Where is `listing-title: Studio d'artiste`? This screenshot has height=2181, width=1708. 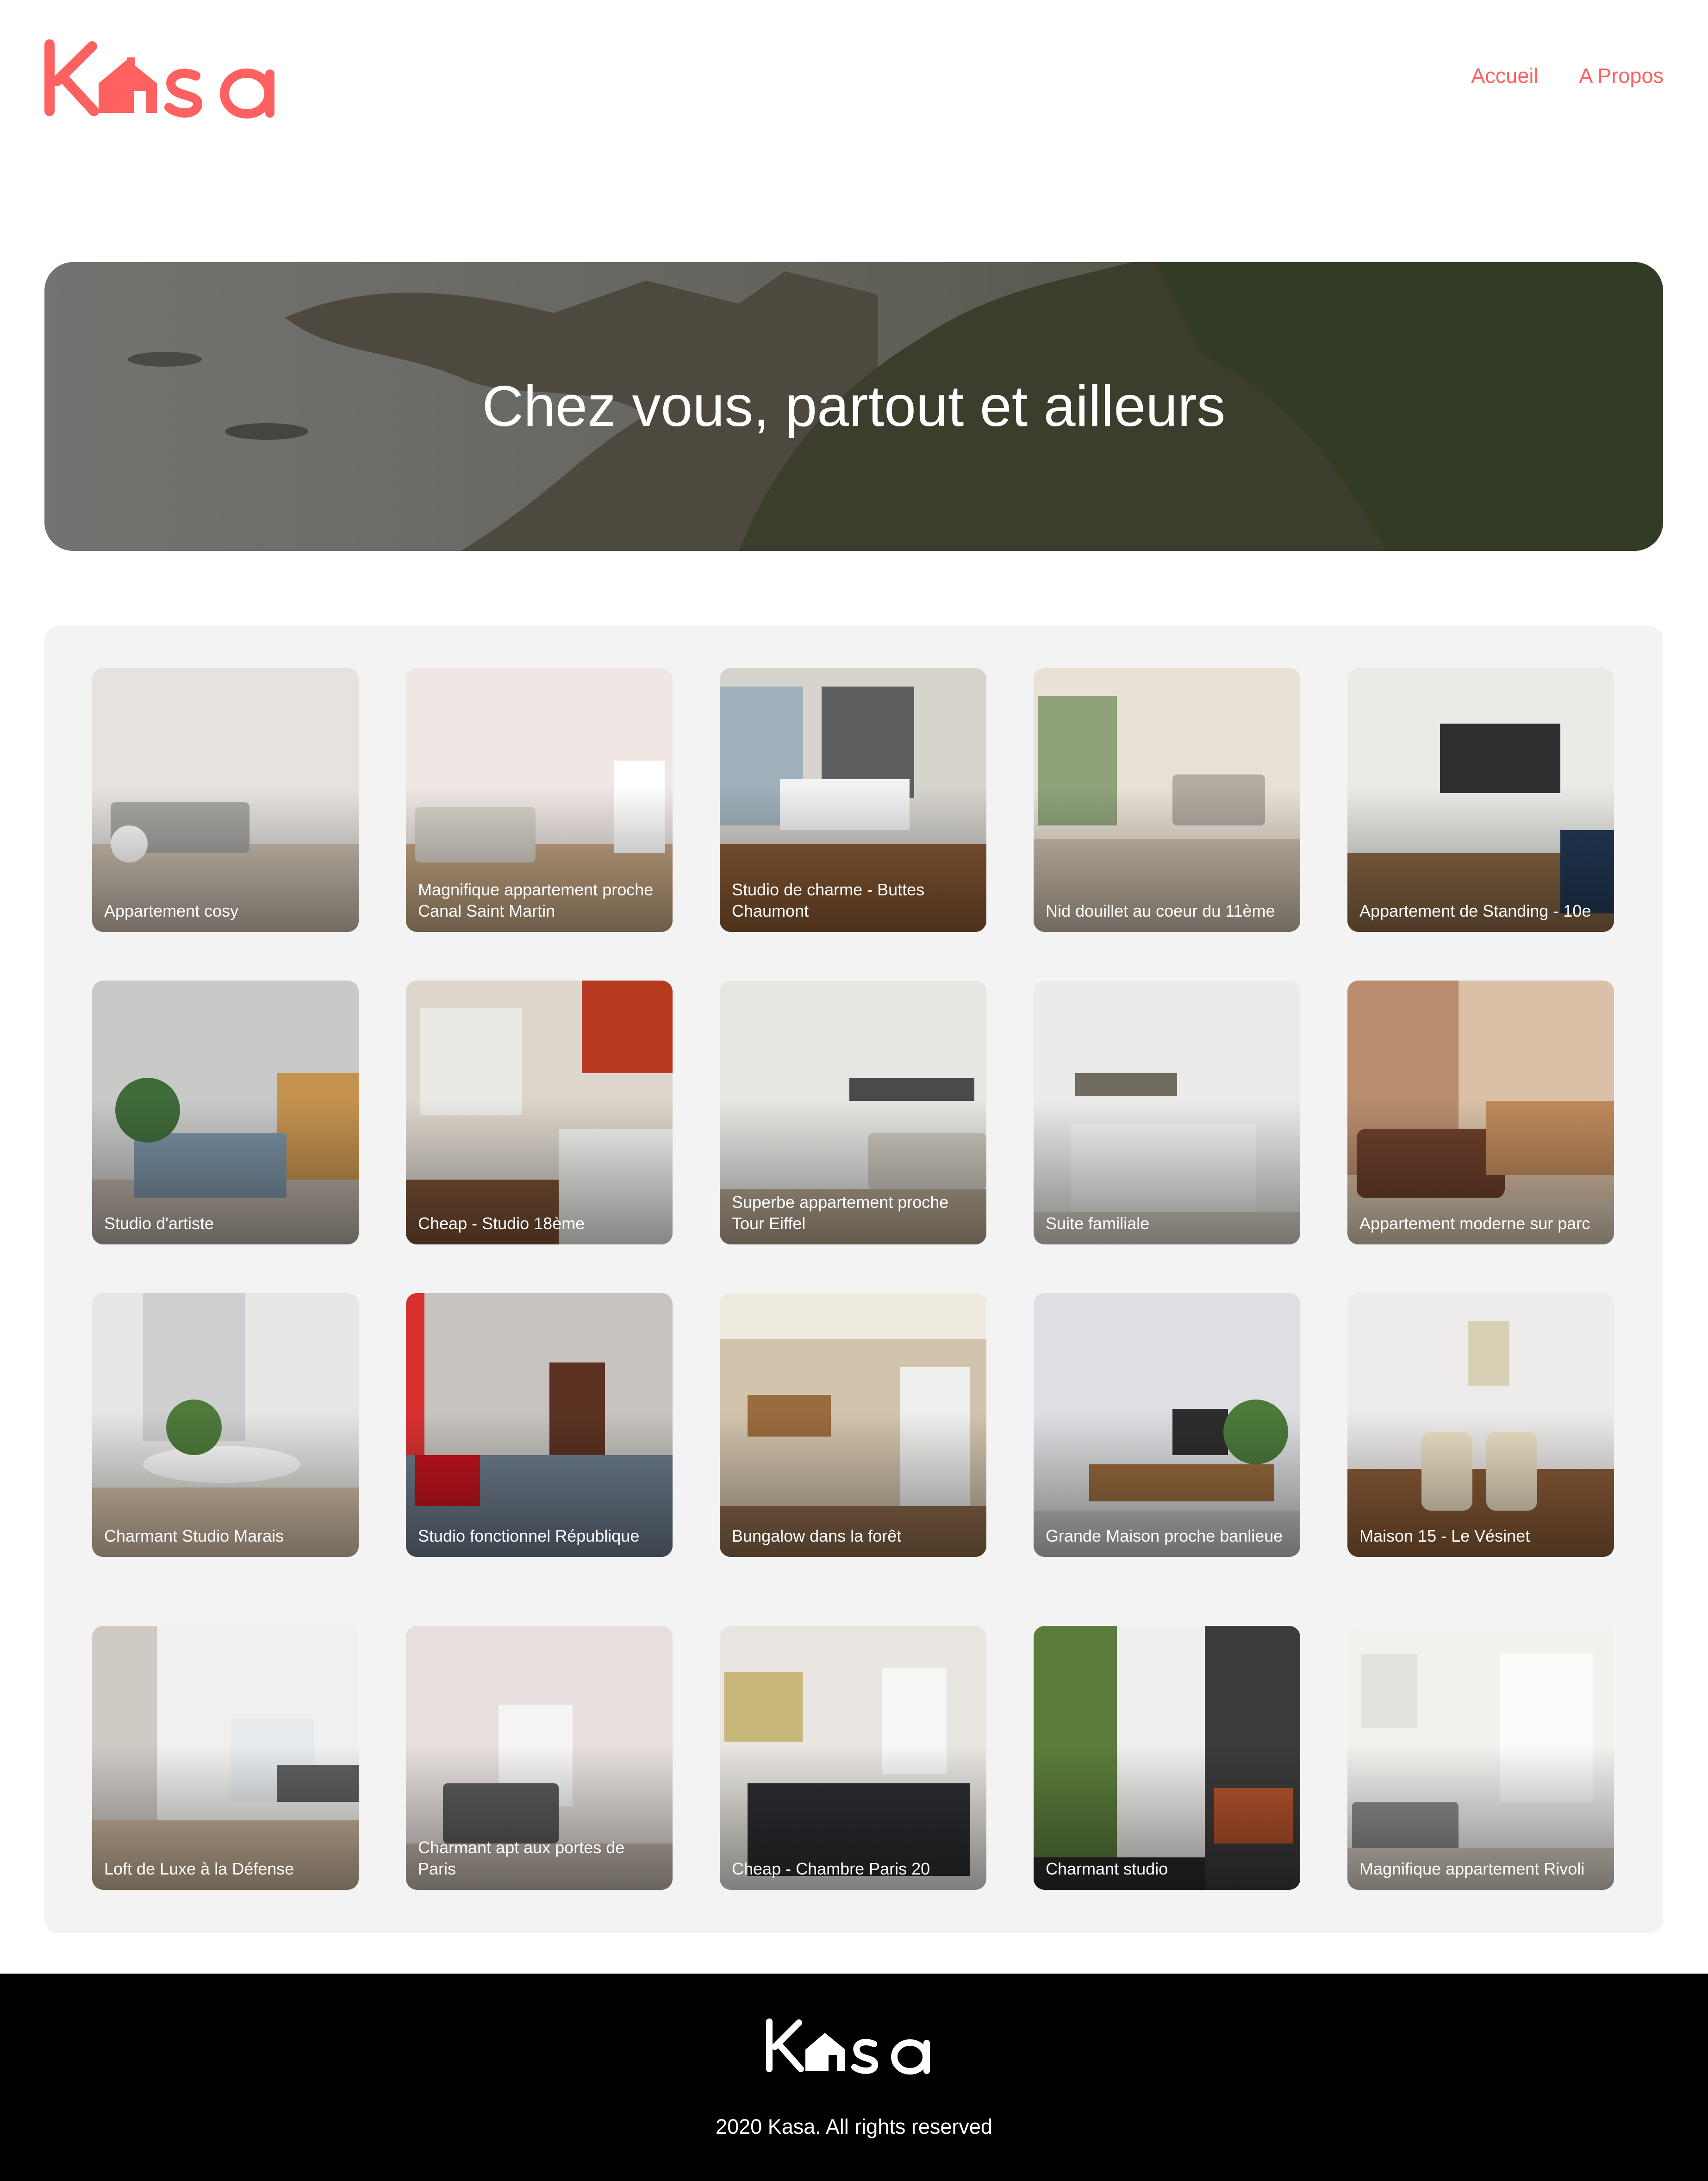
listing-title: Studio d'artiste is located at coordinates (159, 1223).